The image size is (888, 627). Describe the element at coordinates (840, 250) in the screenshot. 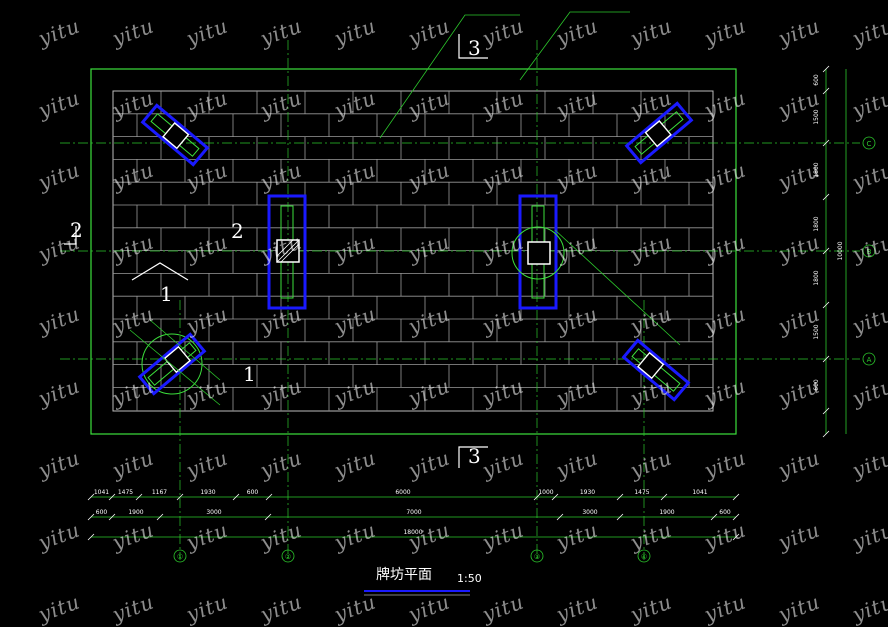

I see `dimension-total: 10000` at that location.